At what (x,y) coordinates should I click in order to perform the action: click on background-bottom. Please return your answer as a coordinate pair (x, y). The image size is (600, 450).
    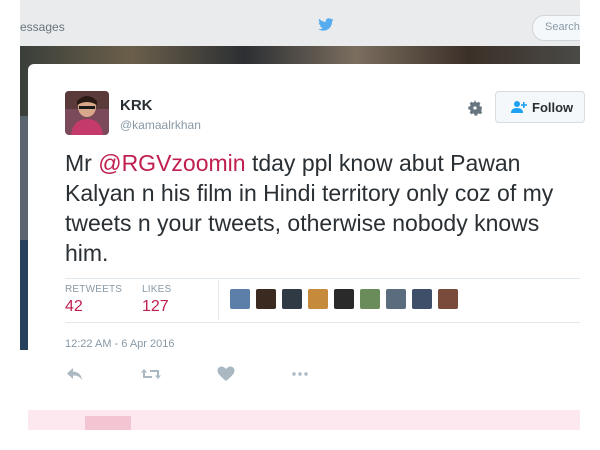
    Looking at the image, I should click on (24, 390).